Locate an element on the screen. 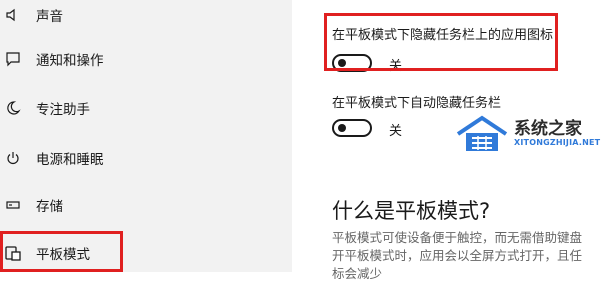 Image resolution: width=608 pixels, height=284 pixels. sidebar-item-sound: 声音 is located at coordinates (146, 16).